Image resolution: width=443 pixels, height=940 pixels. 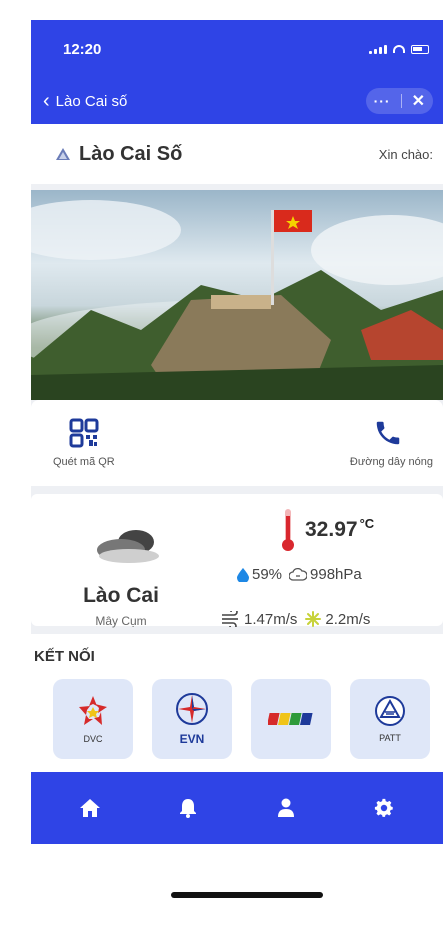 I want to click on temperature-unit: °C, so click(x=367, y=523).